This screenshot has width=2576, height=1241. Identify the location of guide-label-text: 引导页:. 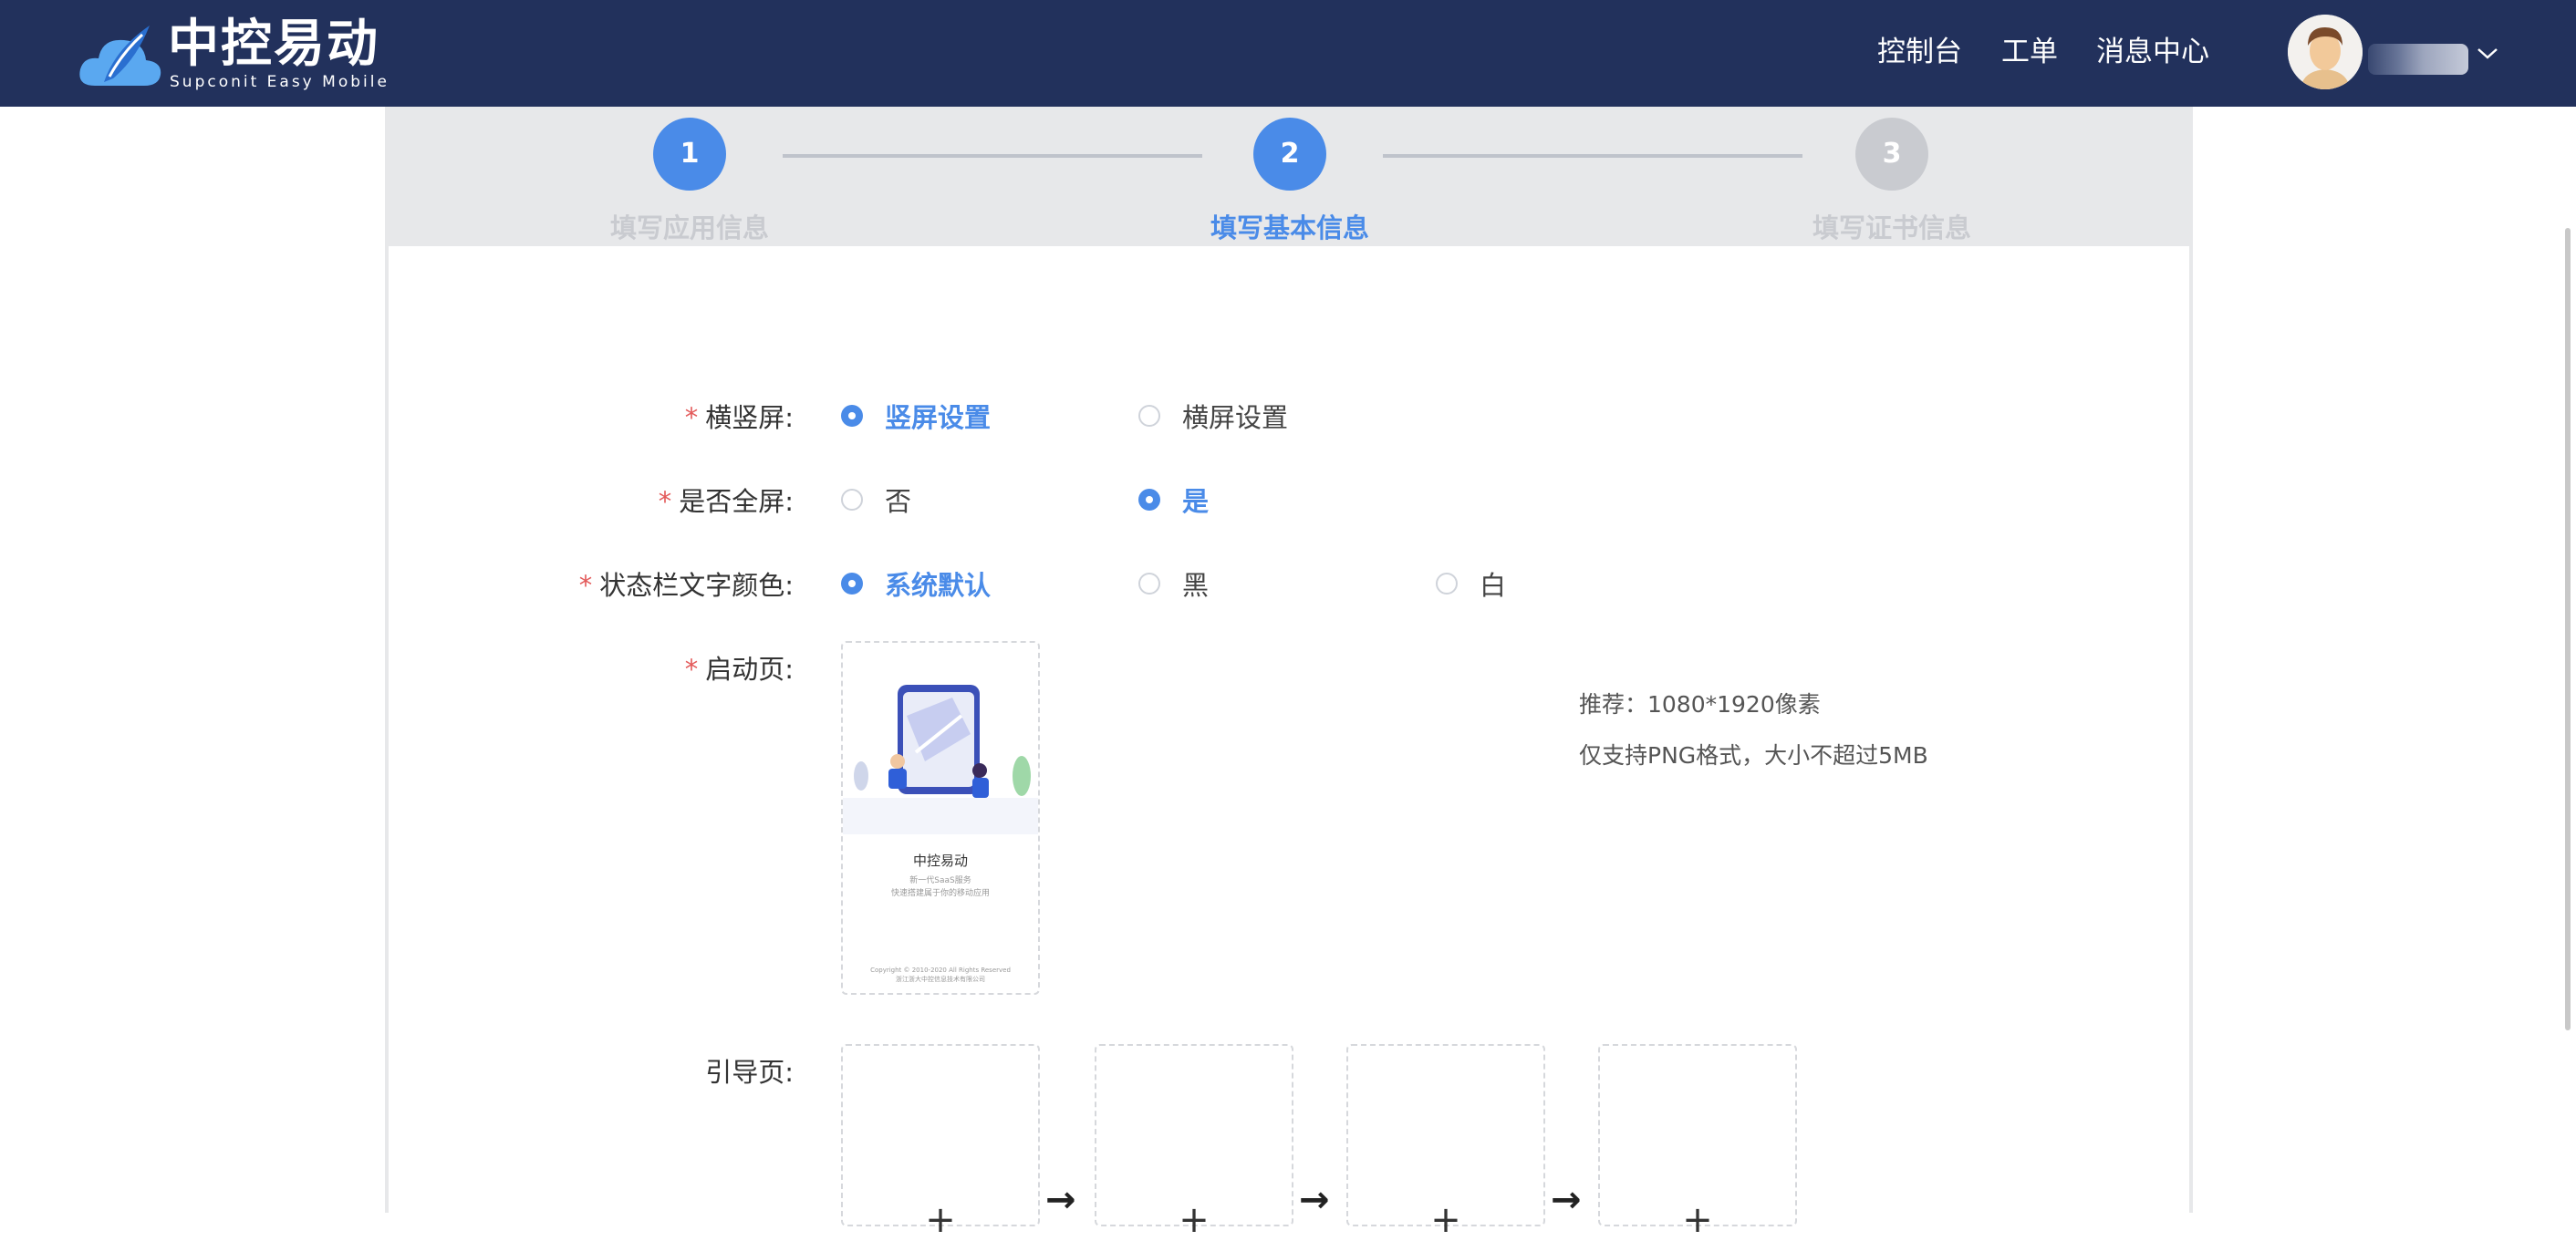
(749, 1072).